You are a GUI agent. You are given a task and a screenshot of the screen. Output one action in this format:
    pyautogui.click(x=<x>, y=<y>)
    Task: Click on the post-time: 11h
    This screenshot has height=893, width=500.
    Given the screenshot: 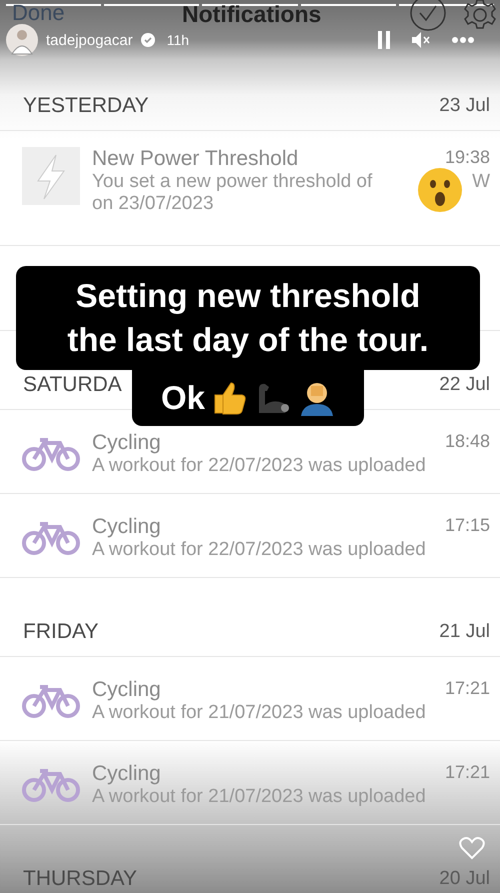 What is the action you would take?
    pyautogui.click(x=178, y=40)
    